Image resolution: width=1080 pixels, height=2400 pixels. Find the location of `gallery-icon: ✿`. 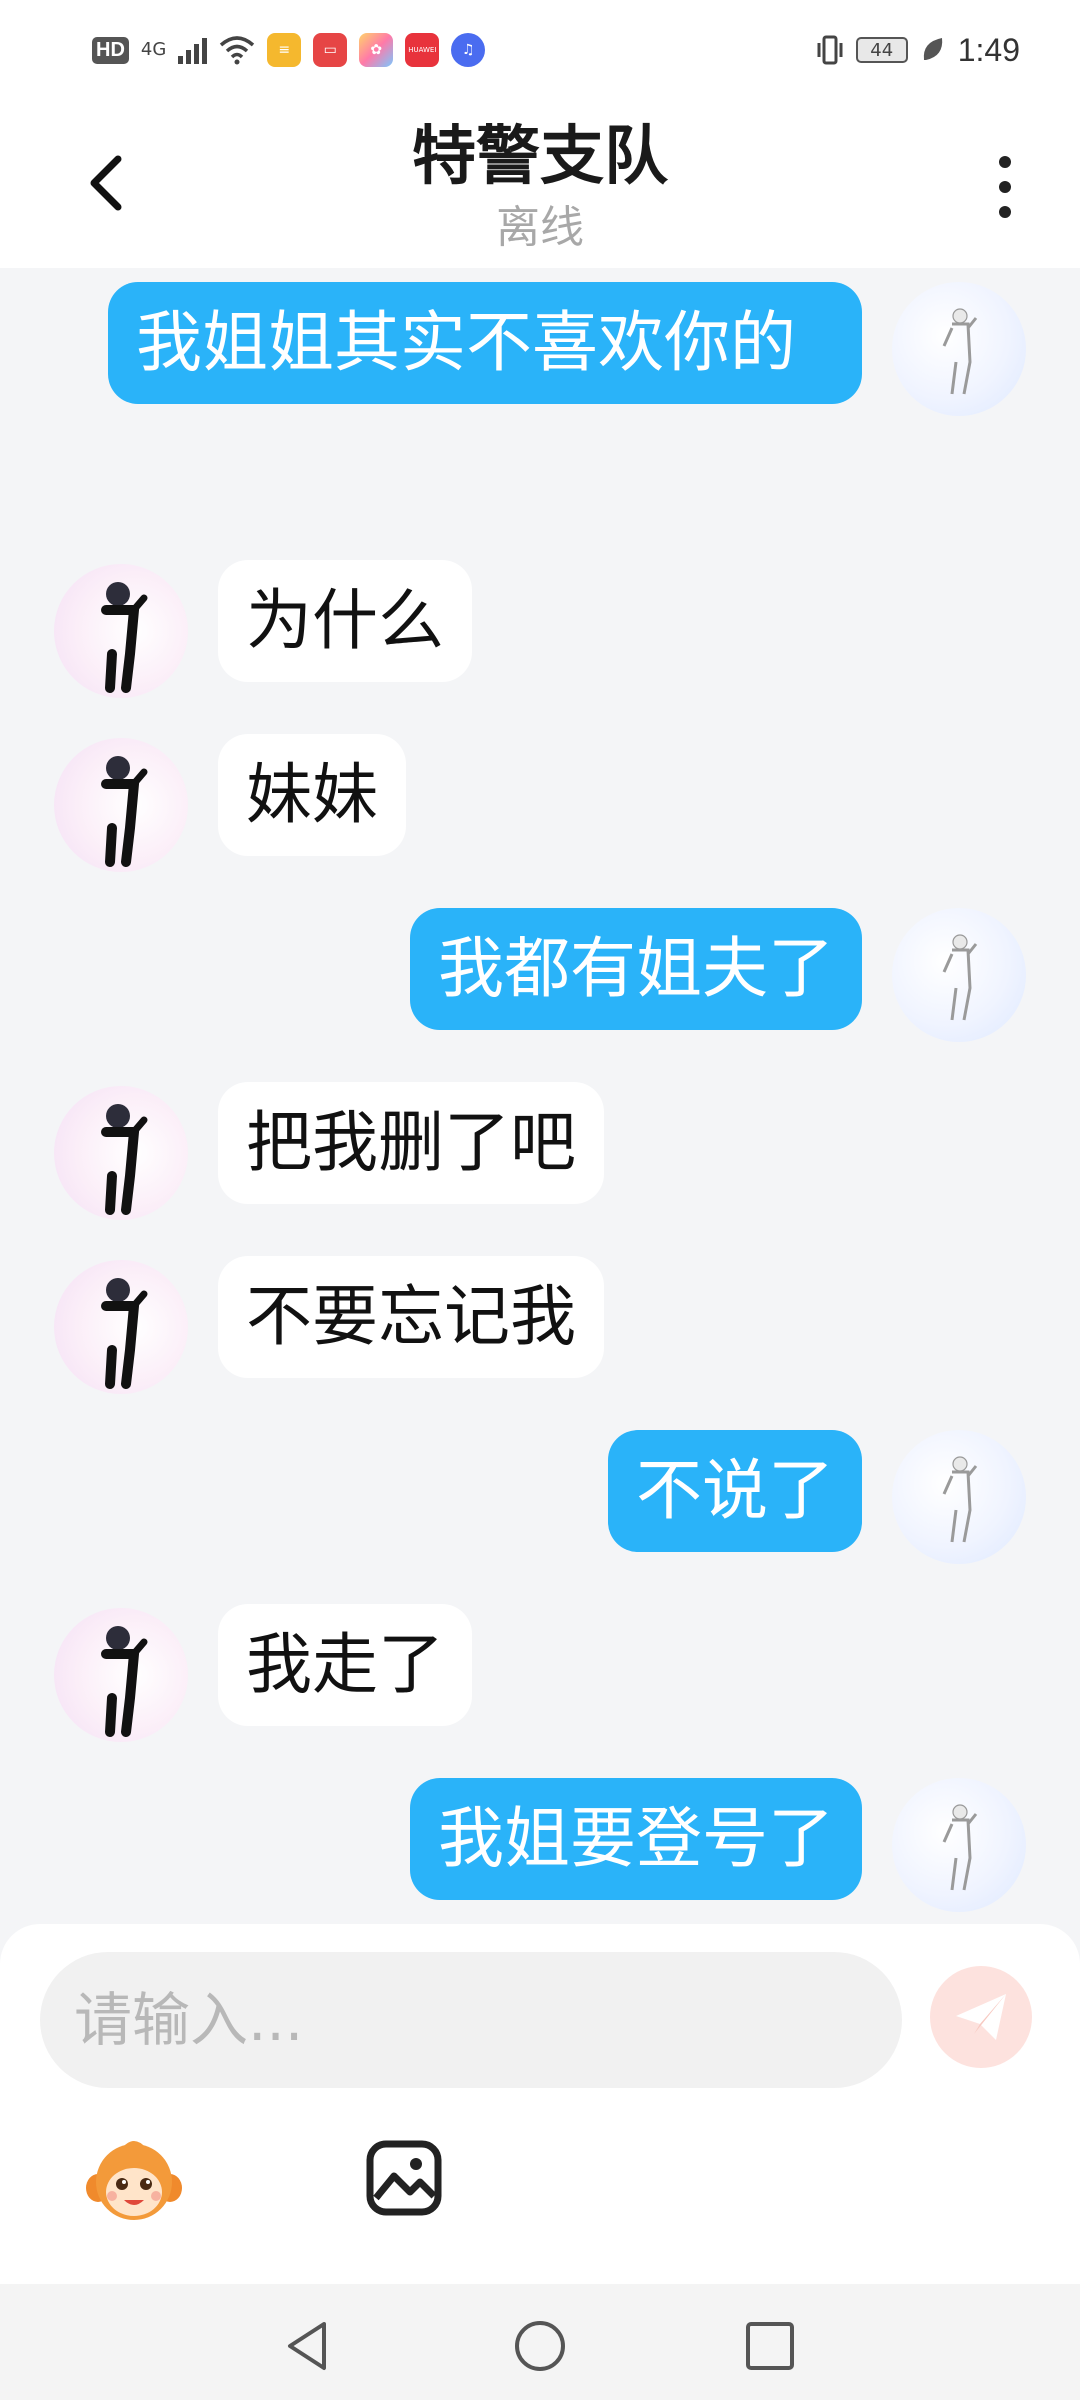

gallery-icon: ✿ is located at coordinates (376, 50).